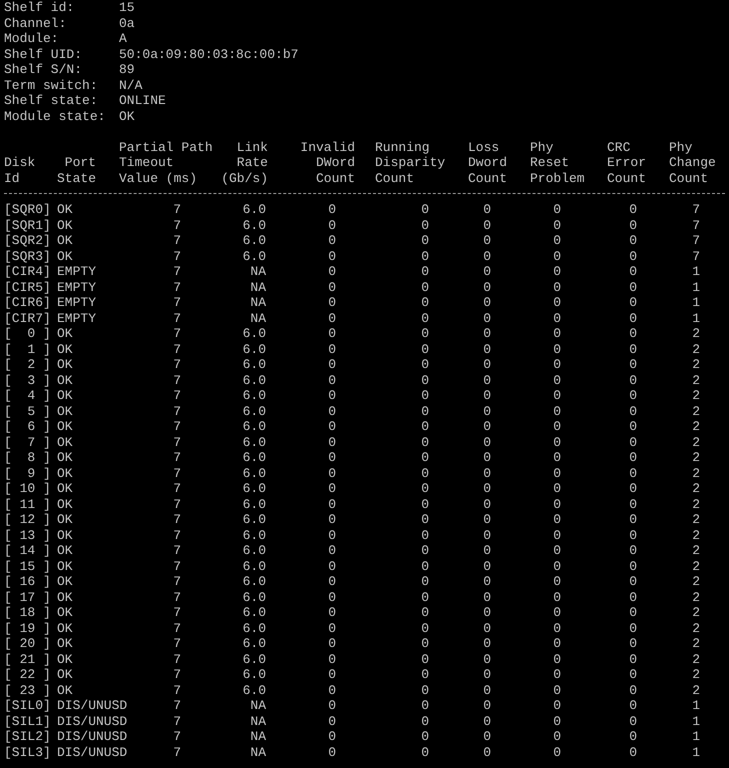 The height and width of the screenshot is (768, 729). Describe the element at coordinates (127, 70) in the screenshot. I see `field-value: 89` at that location.